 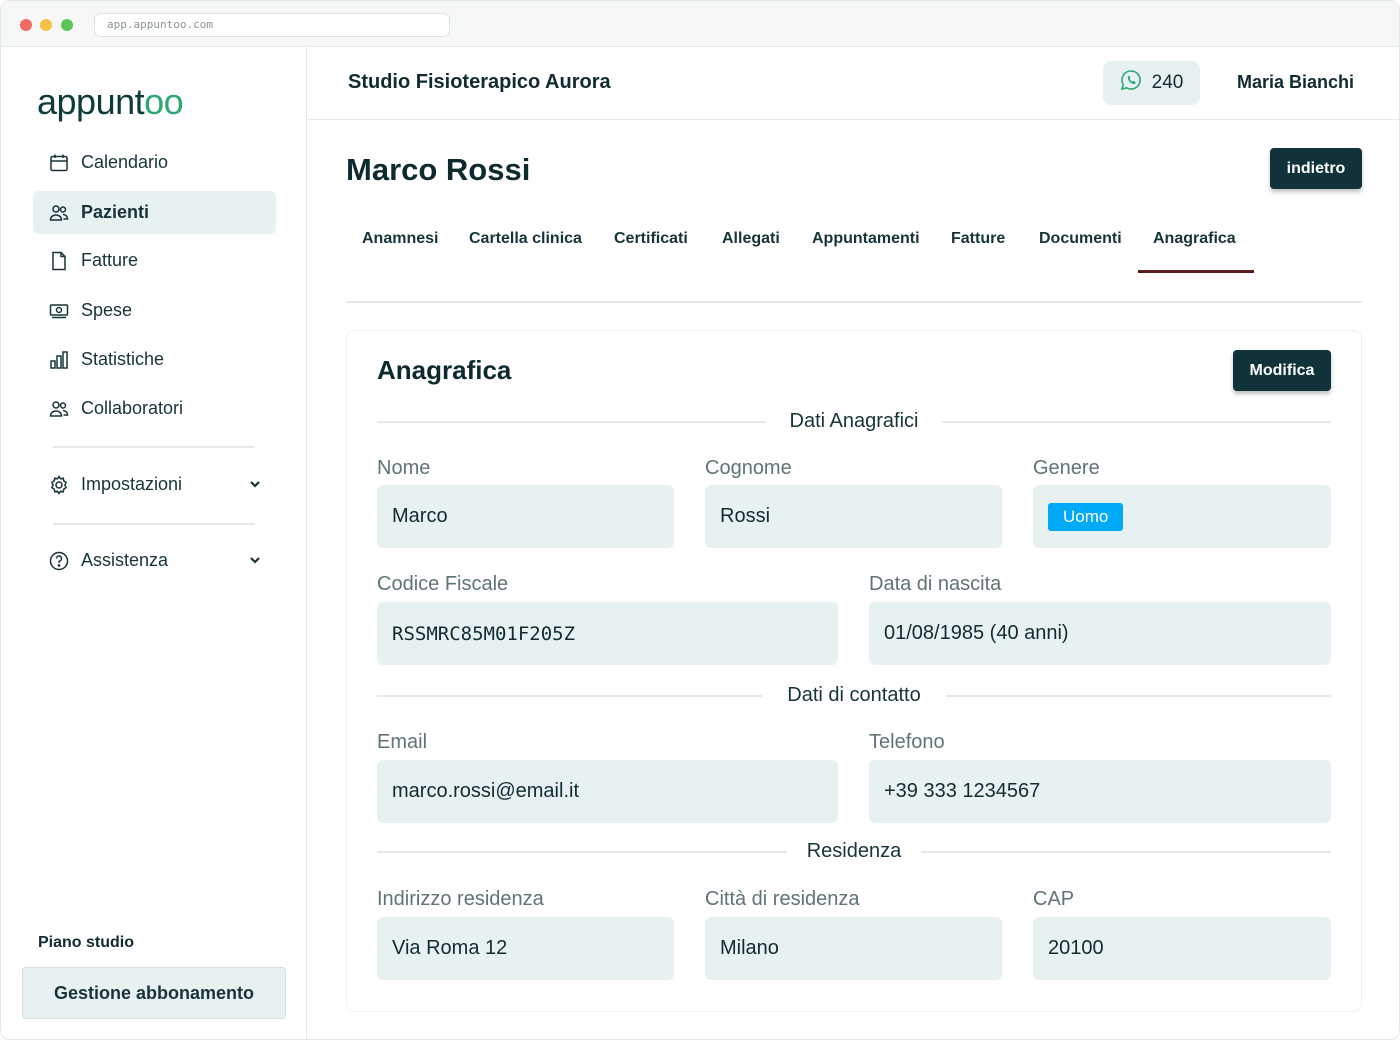 I want to click on question-circle-icon, so click(x=59, y=561).